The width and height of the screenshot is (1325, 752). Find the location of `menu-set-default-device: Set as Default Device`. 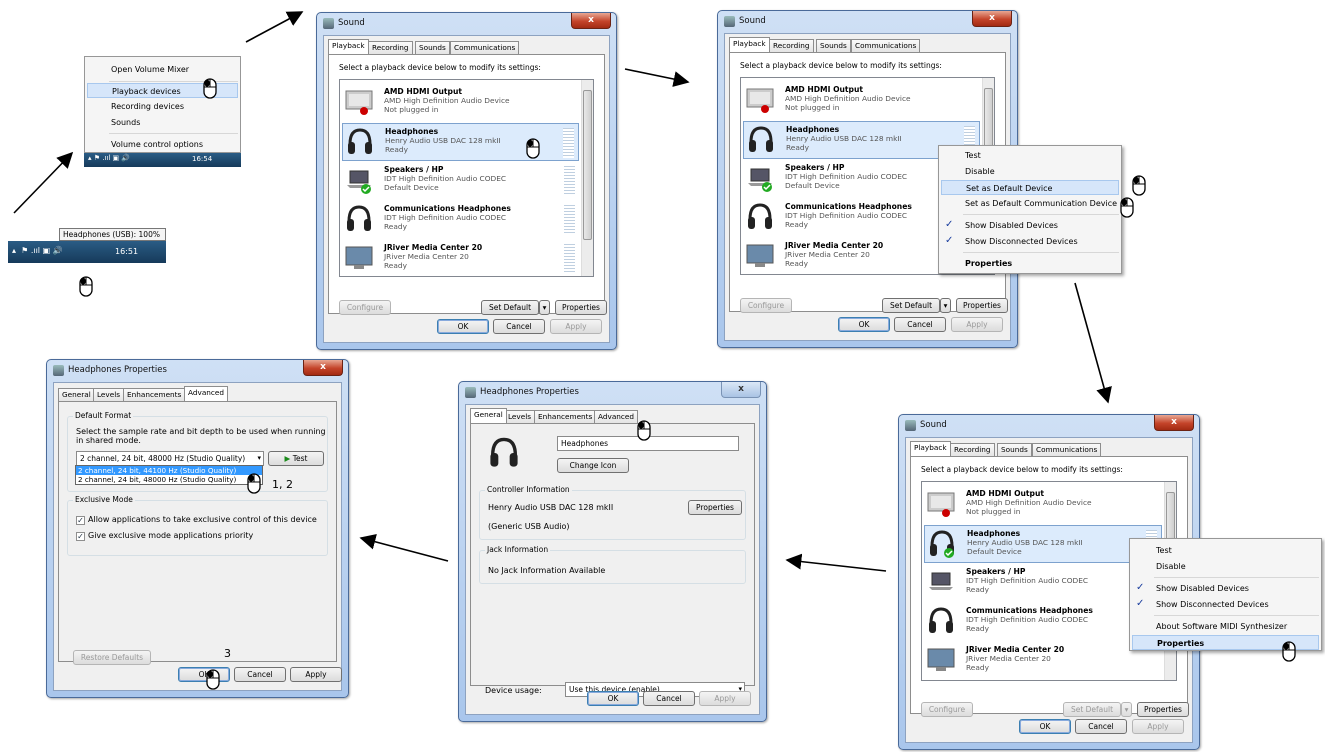

menu-set-default-device: Set as Default Device is located at coordinates (1030, 187).